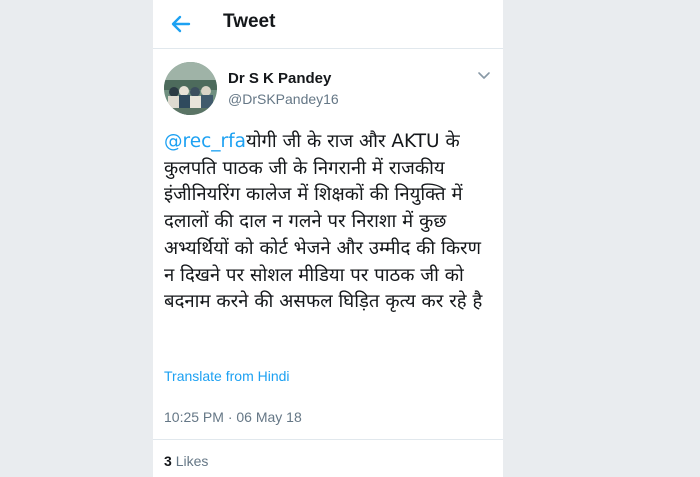 This screenshot has height=477, width=700. I want to click on author-name: Dr S K Pandey, so click(279, 78).